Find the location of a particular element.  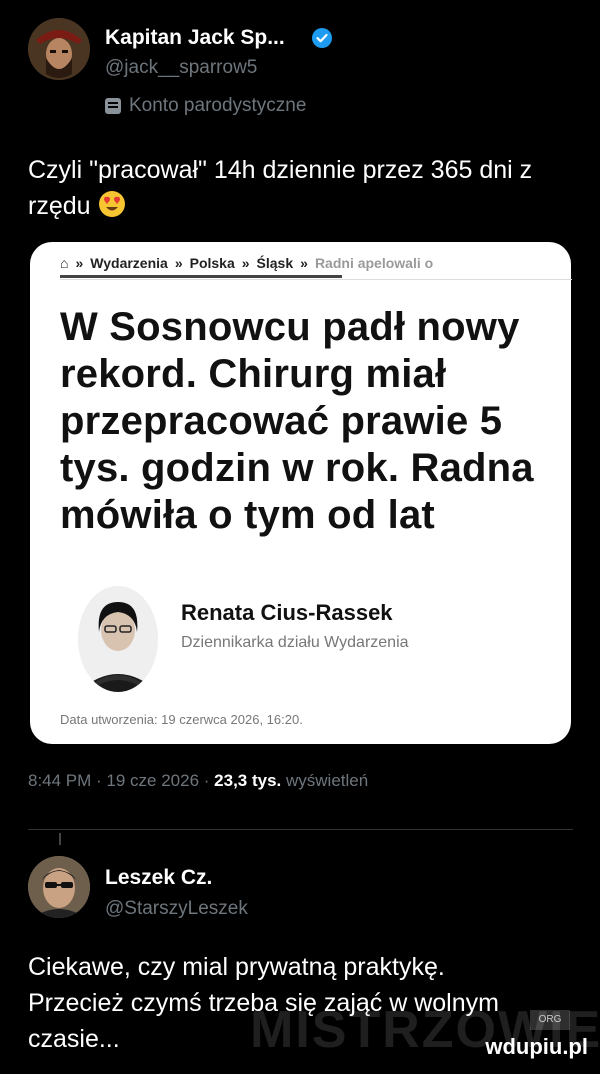

journalist-role: Dziennikarka działu Wydarzenia is located at coordinates (295, 642).